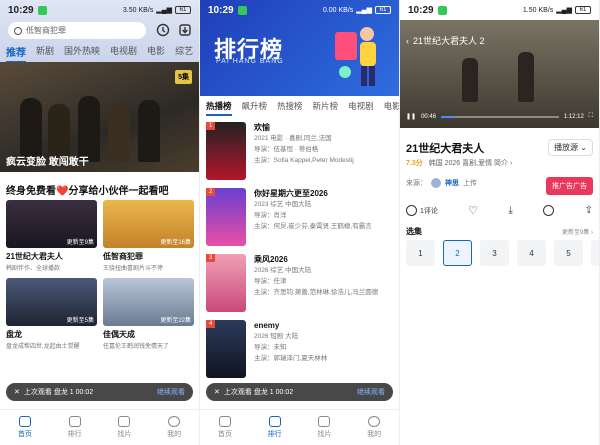 Image resolution: width=600 pixels, height=445 pixels. I want to click on episode-button: 5, so click(568, 253).